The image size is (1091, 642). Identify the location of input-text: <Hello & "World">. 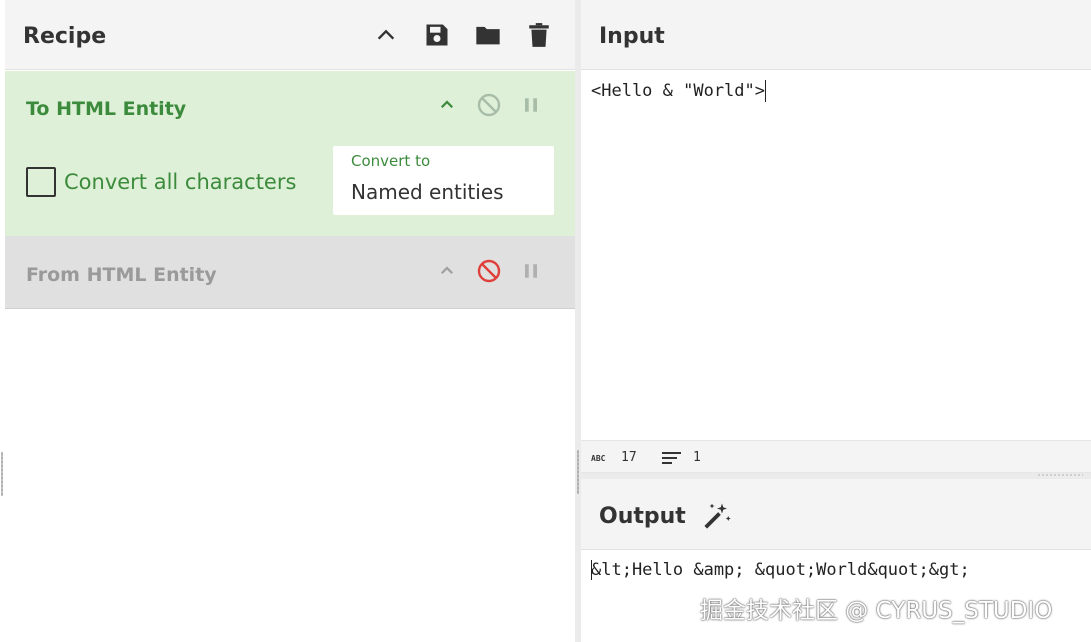
(678, 91).